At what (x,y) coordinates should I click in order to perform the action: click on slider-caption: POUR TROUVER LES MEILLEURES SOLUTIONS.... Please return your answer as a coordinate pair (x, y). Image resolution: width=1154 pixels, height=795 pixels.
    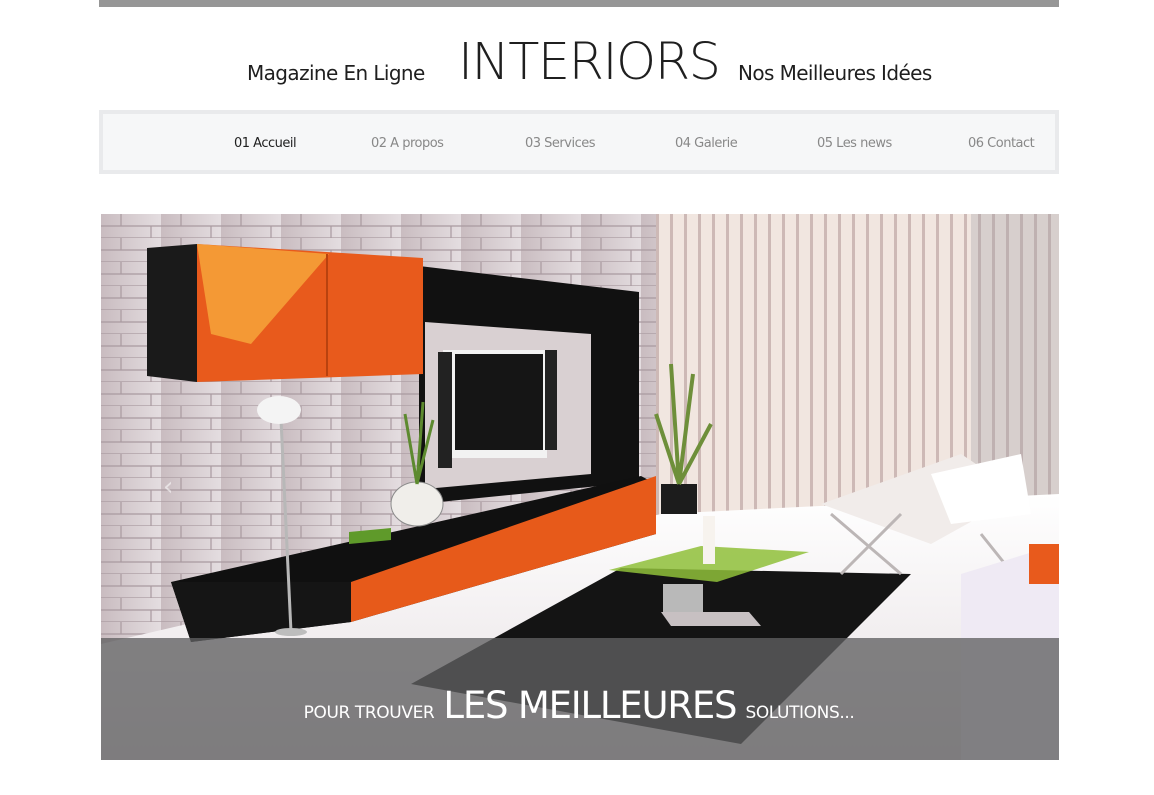
    Looking at the image, I should click on (580, 705).